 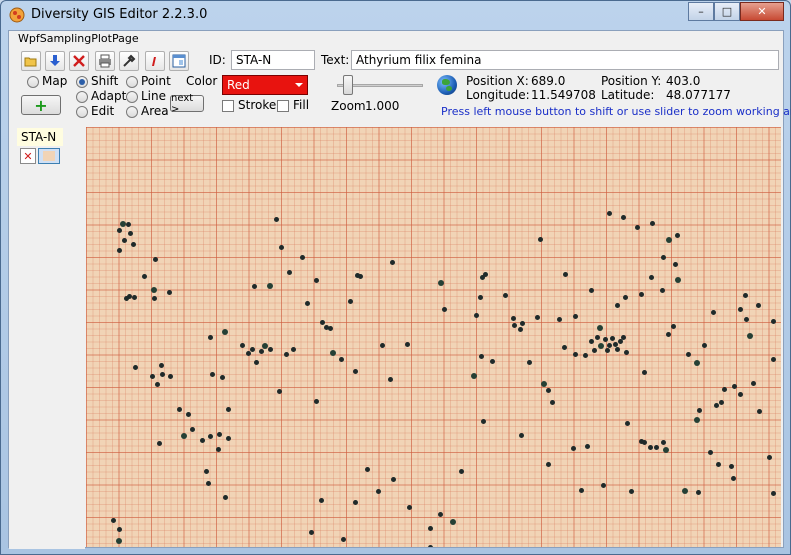 What do you see at coordinates (447, 85) in the screenshot?
I see `globe-icon` at bounding box center [447, 85].